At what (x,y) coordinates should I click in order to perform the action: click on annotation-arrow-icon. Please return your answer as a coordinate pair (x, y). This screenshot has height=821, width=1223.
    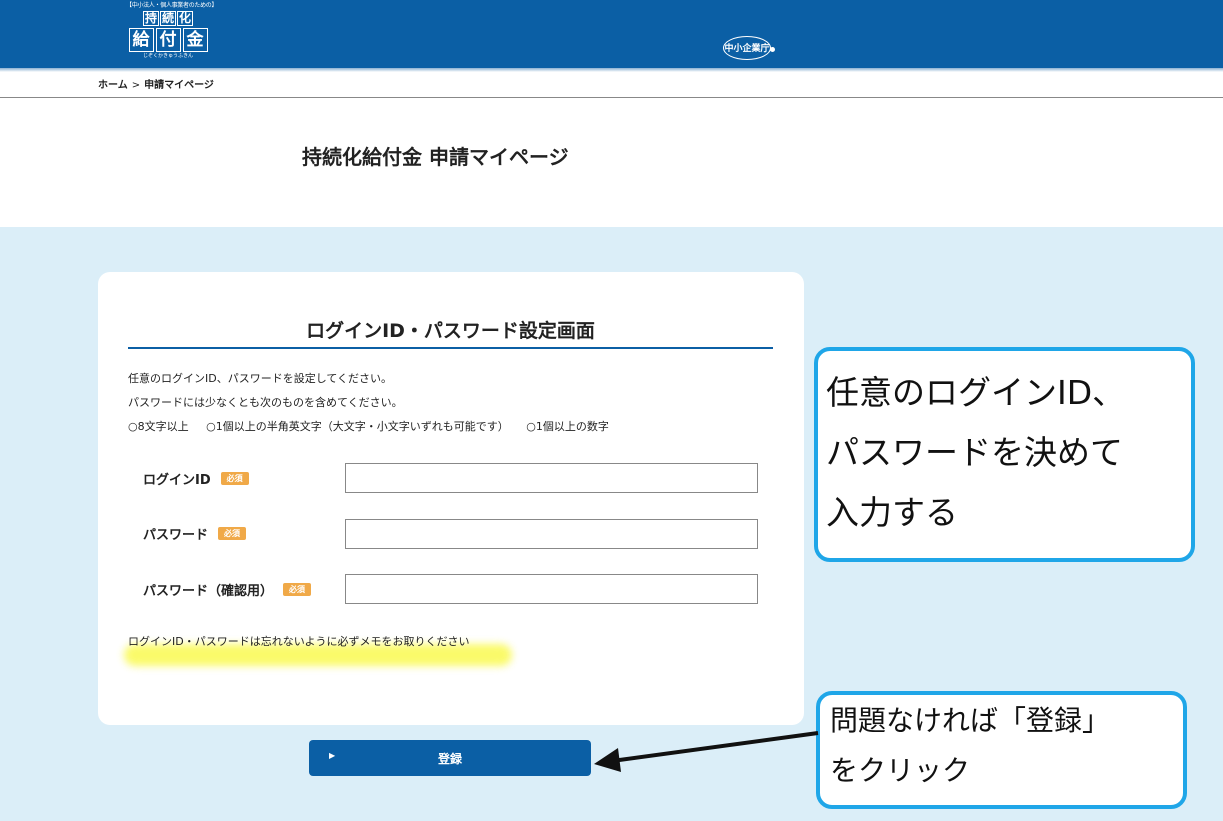
    Looking at the image, I should click on (706, 751).